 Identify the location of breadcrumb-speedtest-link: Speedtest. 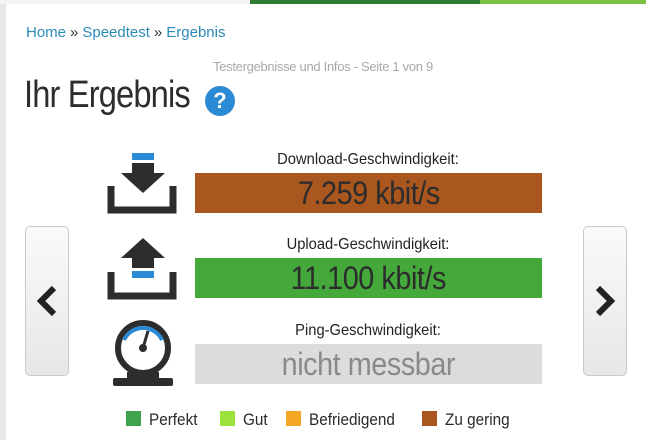
(116, 32).